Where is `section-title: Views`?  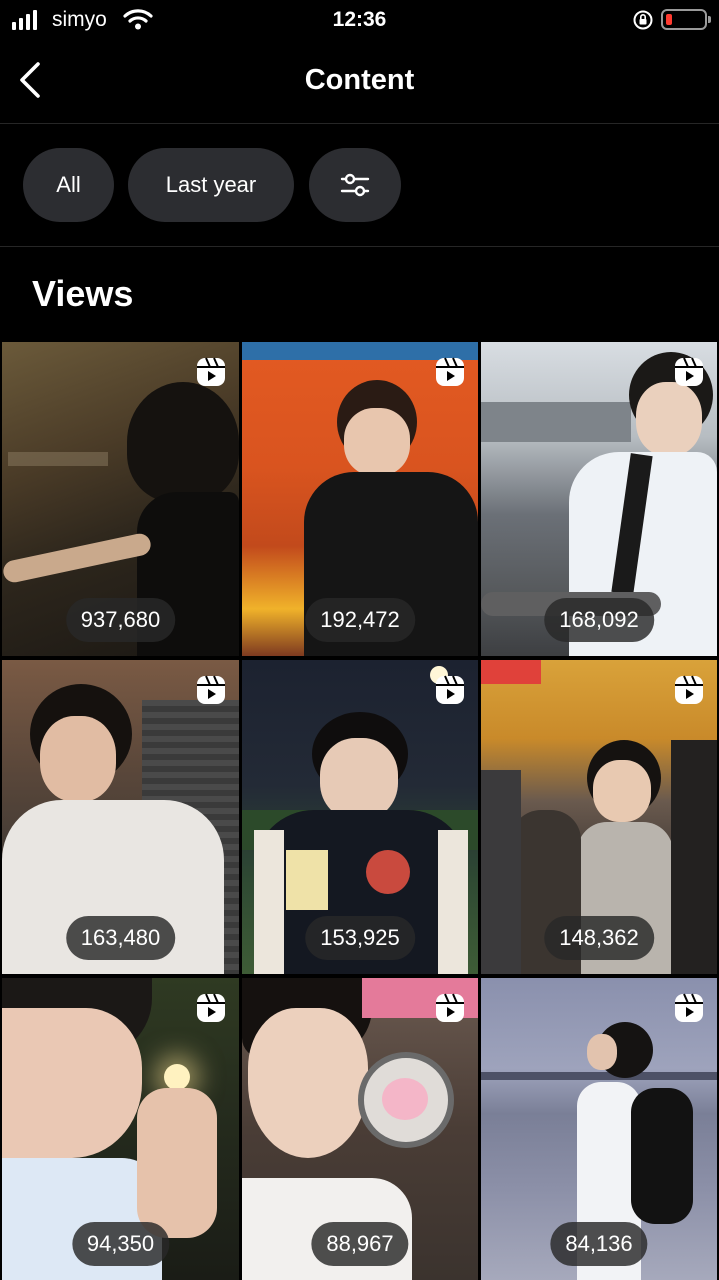 section-title: Views is located at coordinates (83, 293).